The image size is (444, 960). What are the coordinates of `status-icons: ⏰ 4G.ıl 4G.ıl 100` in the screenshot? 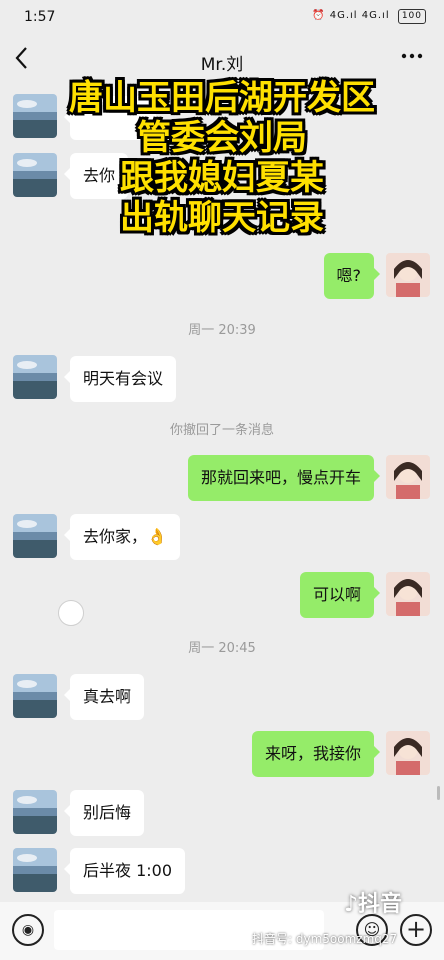 It's located at (369, 16).